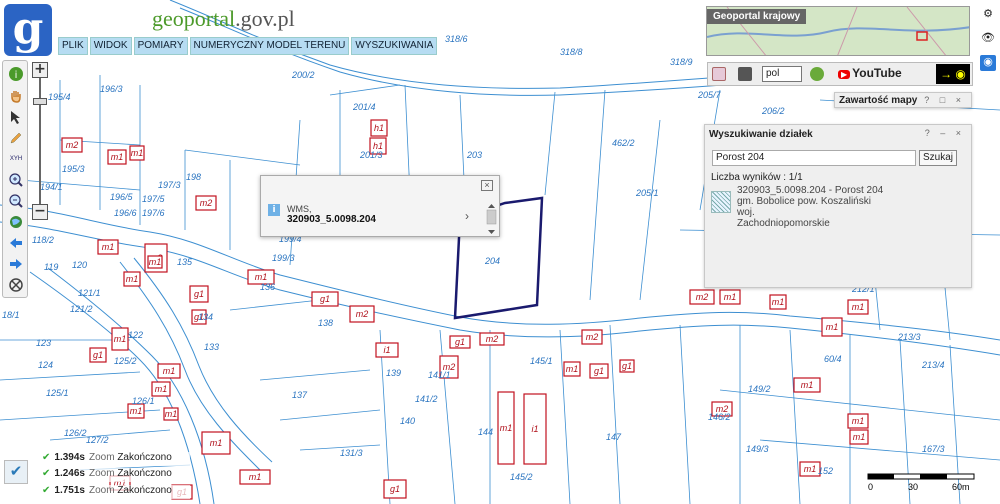 This screenshot has height=504, width=1000. What do you see at coordinates (709, 95) in the screenshot?
I see `parcel-label: 205/7` at bounding box center [709, 95].